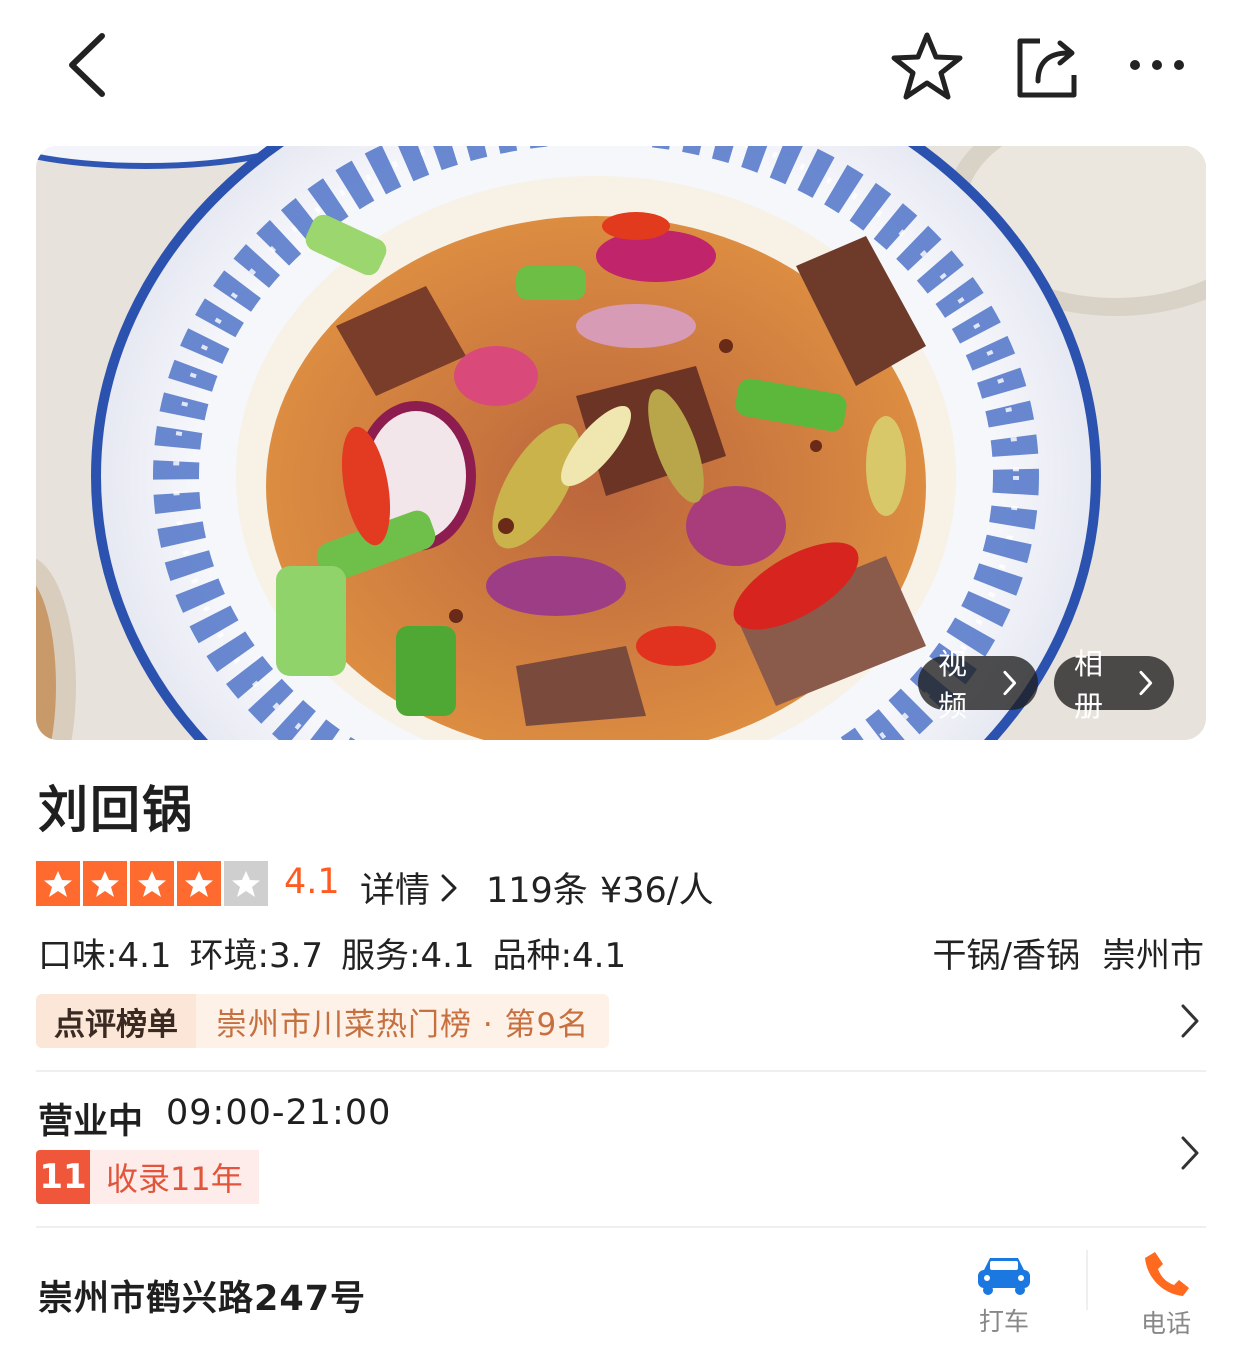  What do you see at coordinates (105, 956) in the screenshot?
I see `subscore-taste: 口味:4.1` at bounding box center [105, 956].